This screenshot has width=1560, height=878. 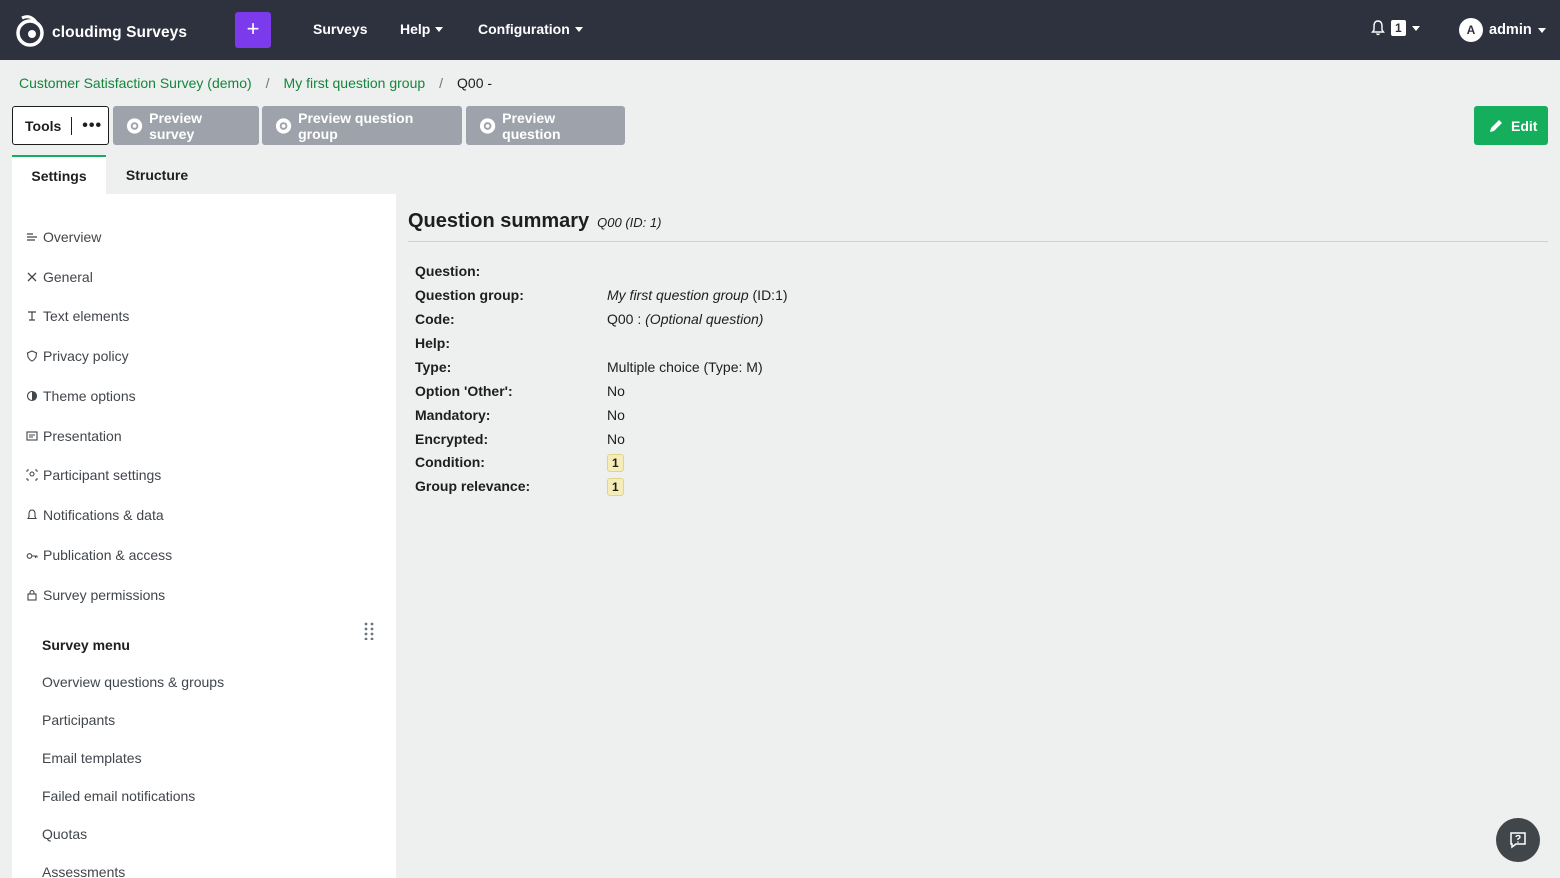 I want to click on brand-name: cloudimg Surveys, so click(x=120, y=32).